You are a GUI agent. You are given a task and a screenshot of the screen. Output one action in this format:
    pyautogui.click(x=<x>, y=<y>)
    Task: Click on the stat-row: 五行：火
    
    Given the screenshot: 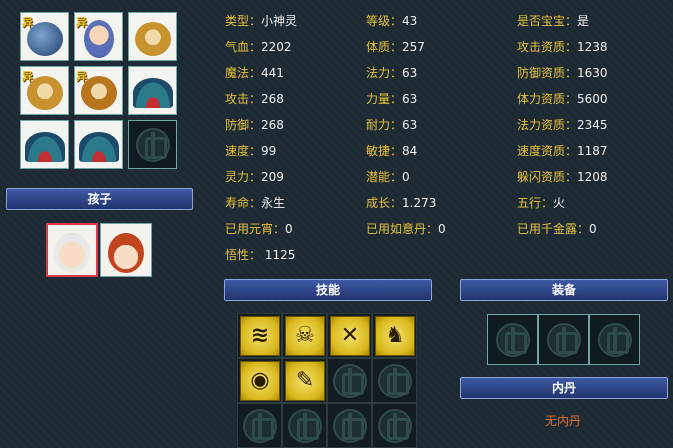 What is the action you would take?
    pyautogui.click(x=541, y=203)
    